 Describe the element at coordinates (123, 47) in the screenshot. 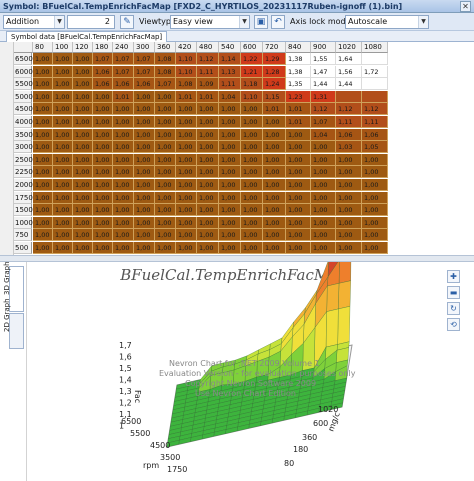

I see `column-header: 240` at that location.